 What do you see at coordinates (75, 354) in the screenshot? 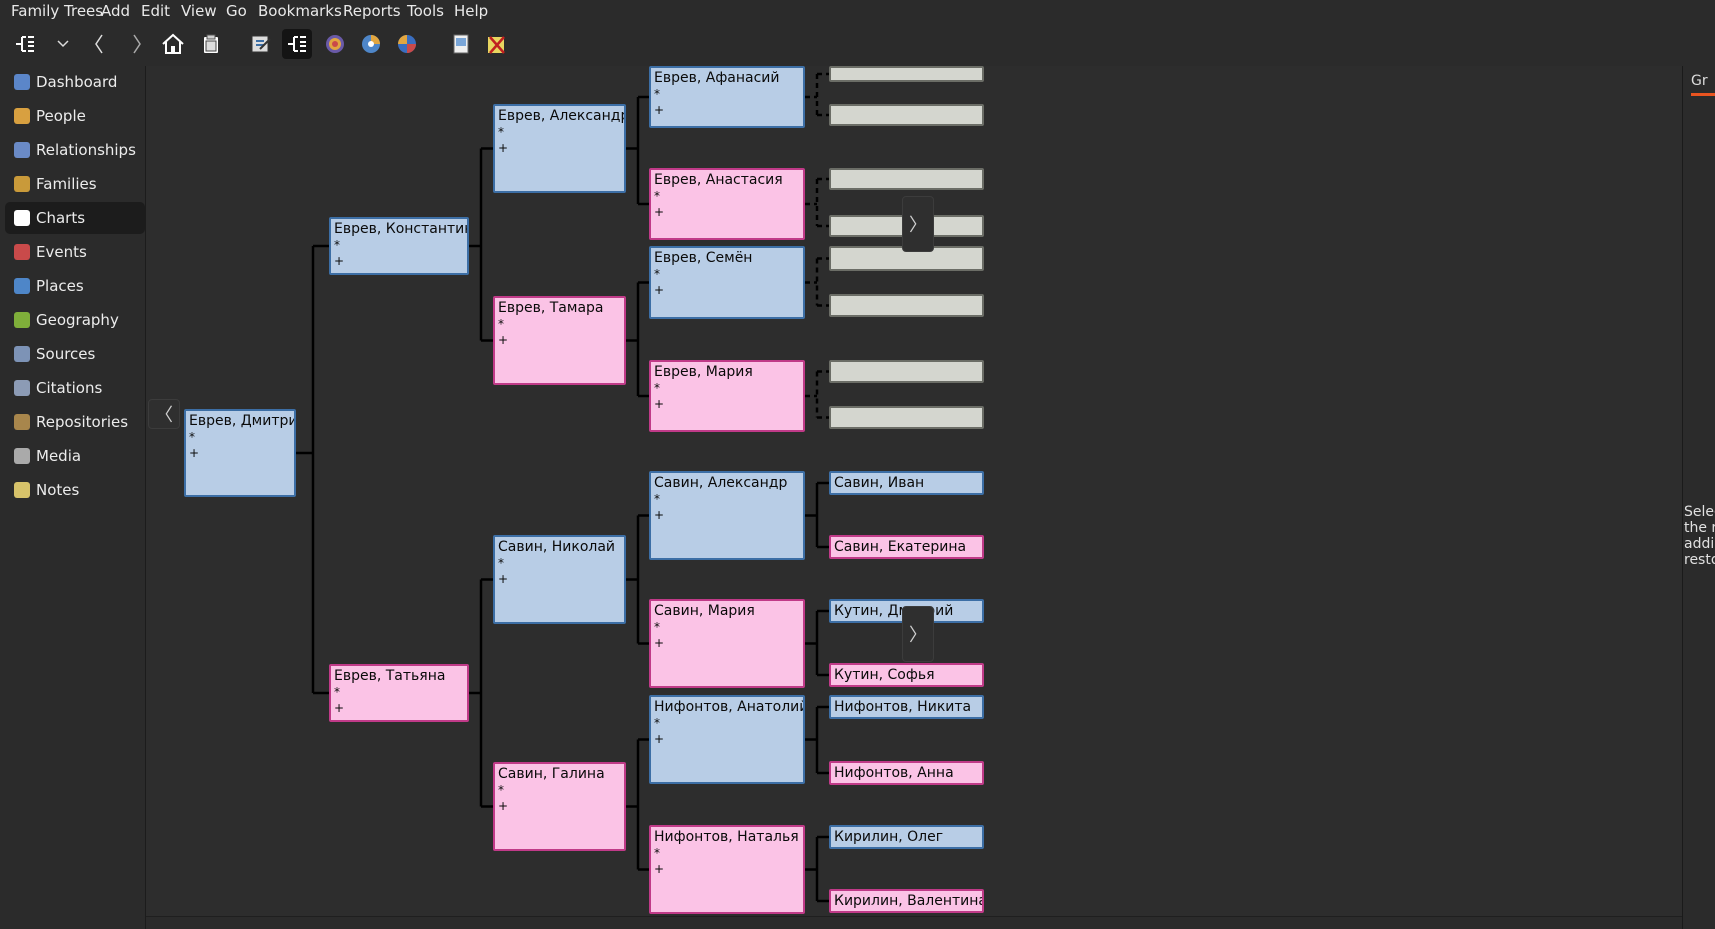
I see `sidebar-item-sources: Sources` at bounding box center [75, 354].